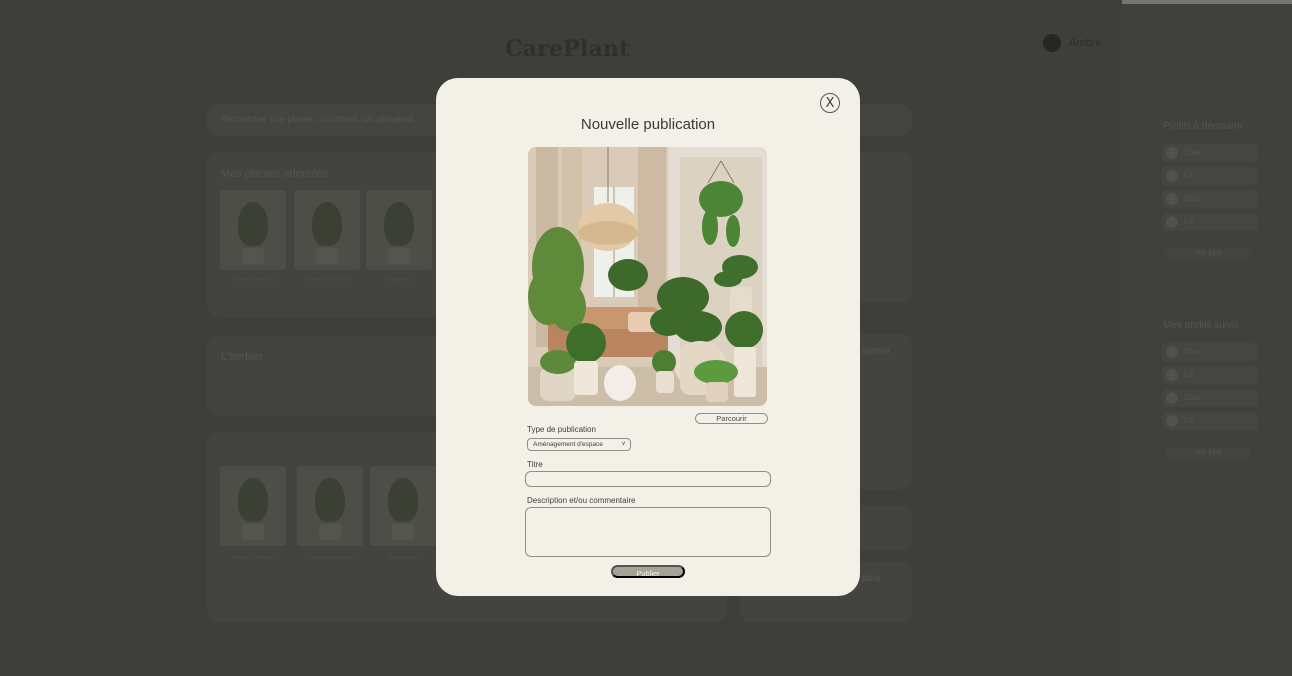  What do you see at coordinates (1208, 254) in the screenshot?
I see `discover-more-button: Voir plus` at bounding box center [1208, 254].